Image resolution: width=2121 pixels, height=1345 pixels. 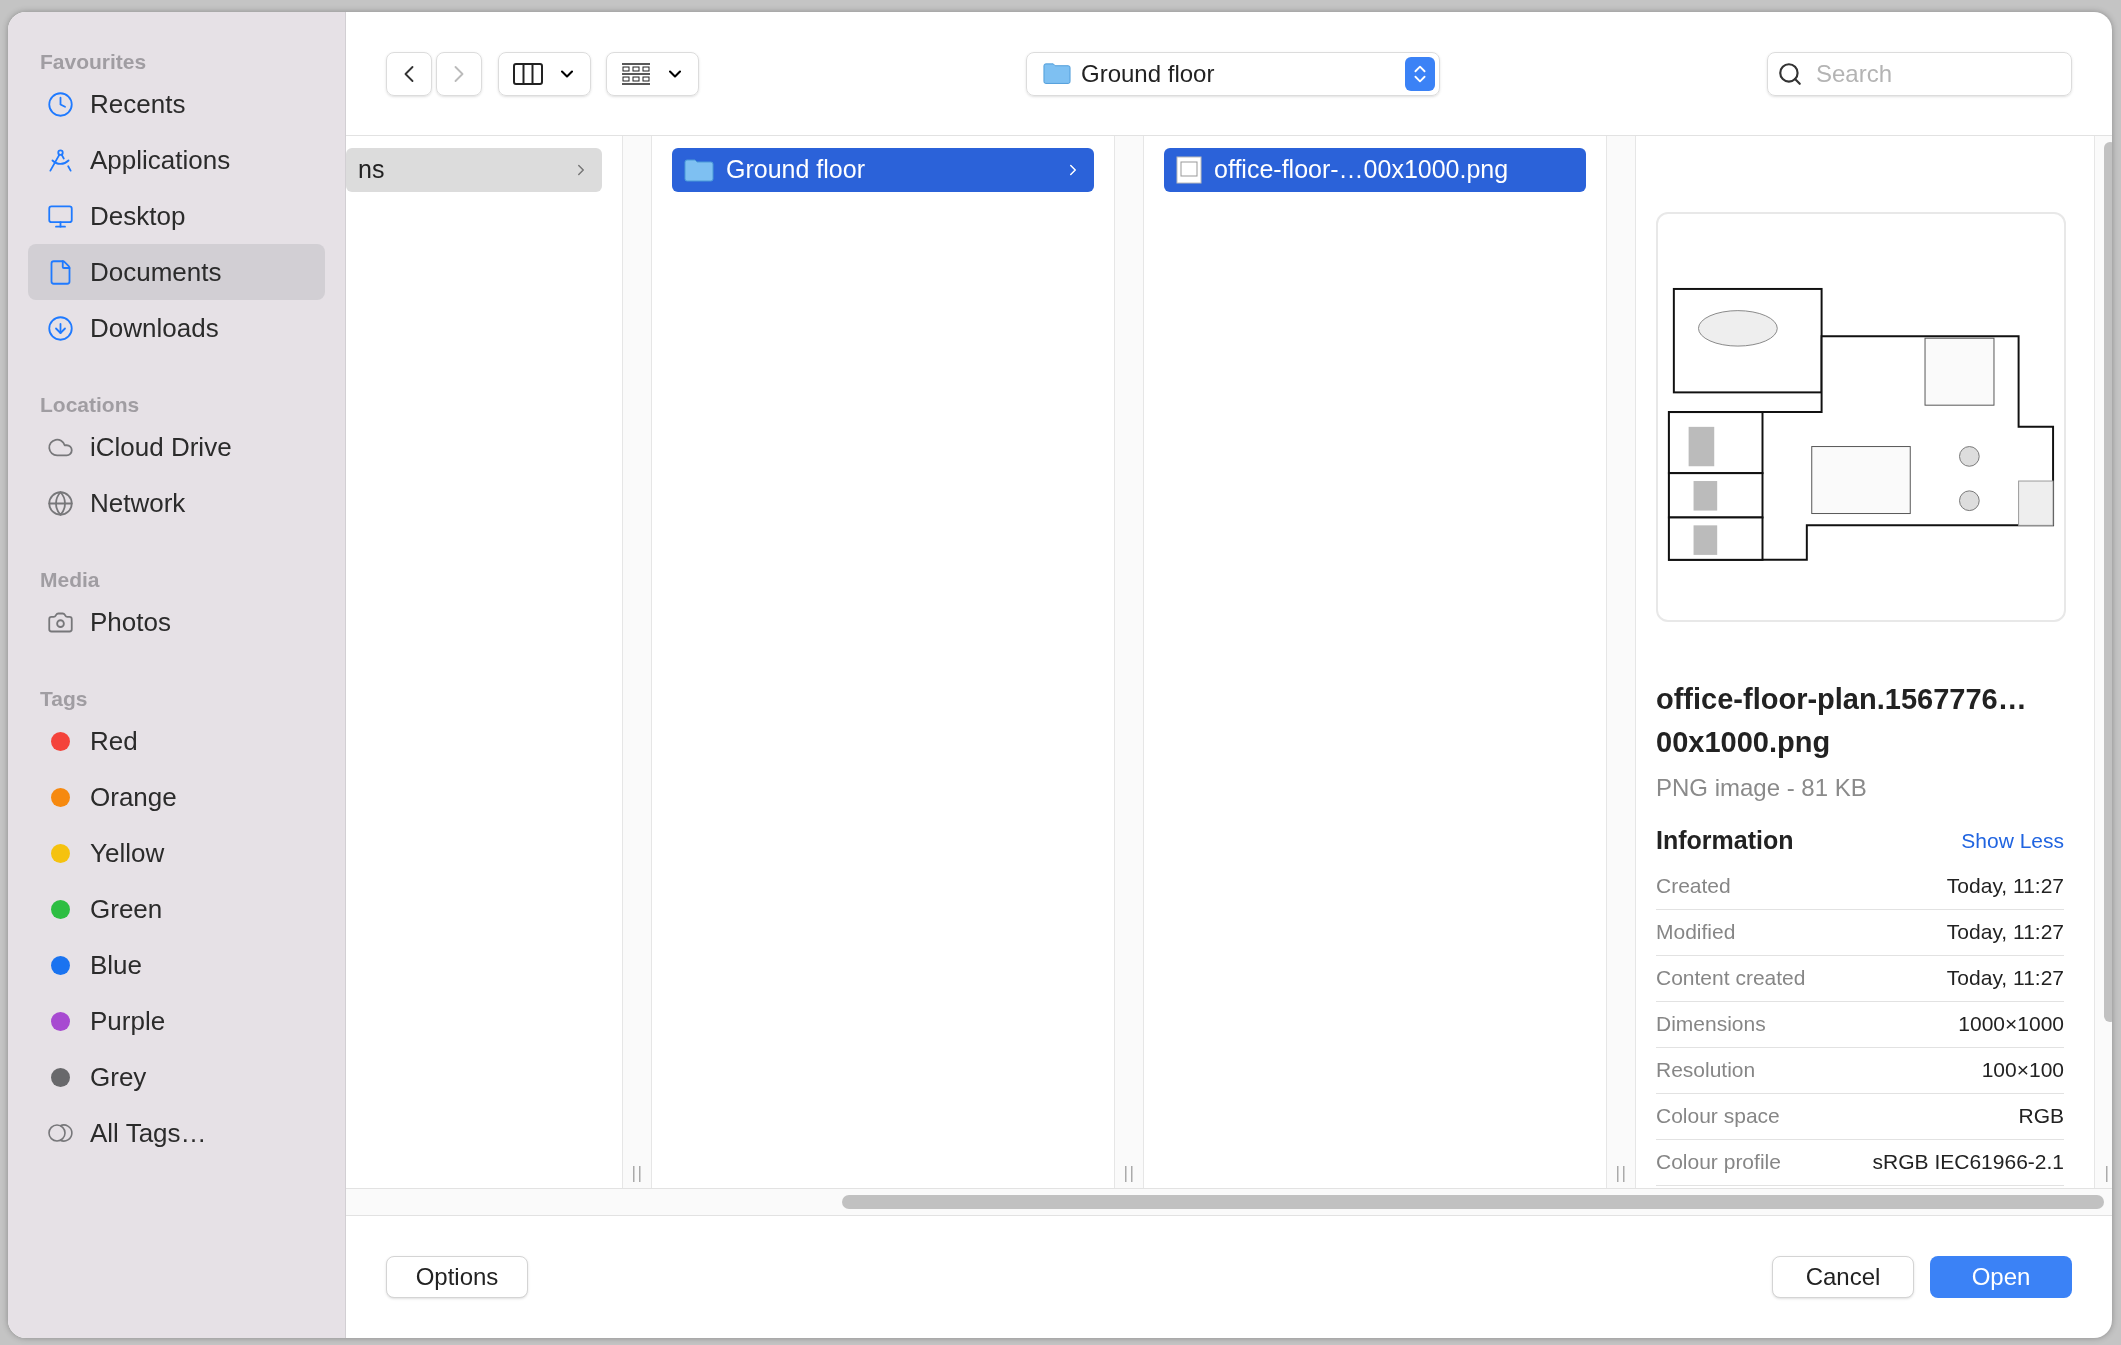 I want to click on info-label: Created, so click(x=1693, y=886).